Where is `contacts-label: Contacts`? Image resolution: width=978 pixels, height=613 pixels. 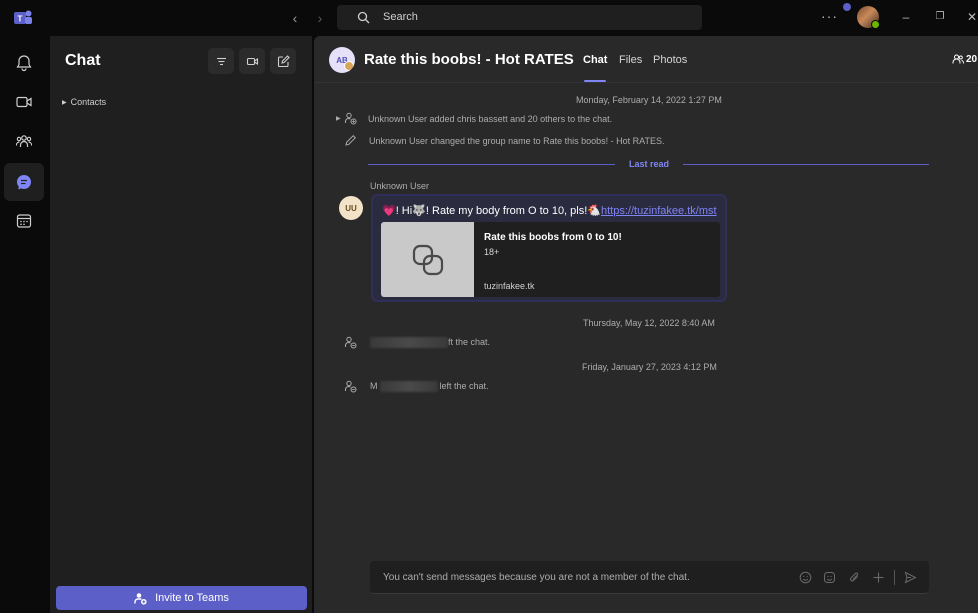
contacts-label: Contacts is located at coordinates (88, 102).